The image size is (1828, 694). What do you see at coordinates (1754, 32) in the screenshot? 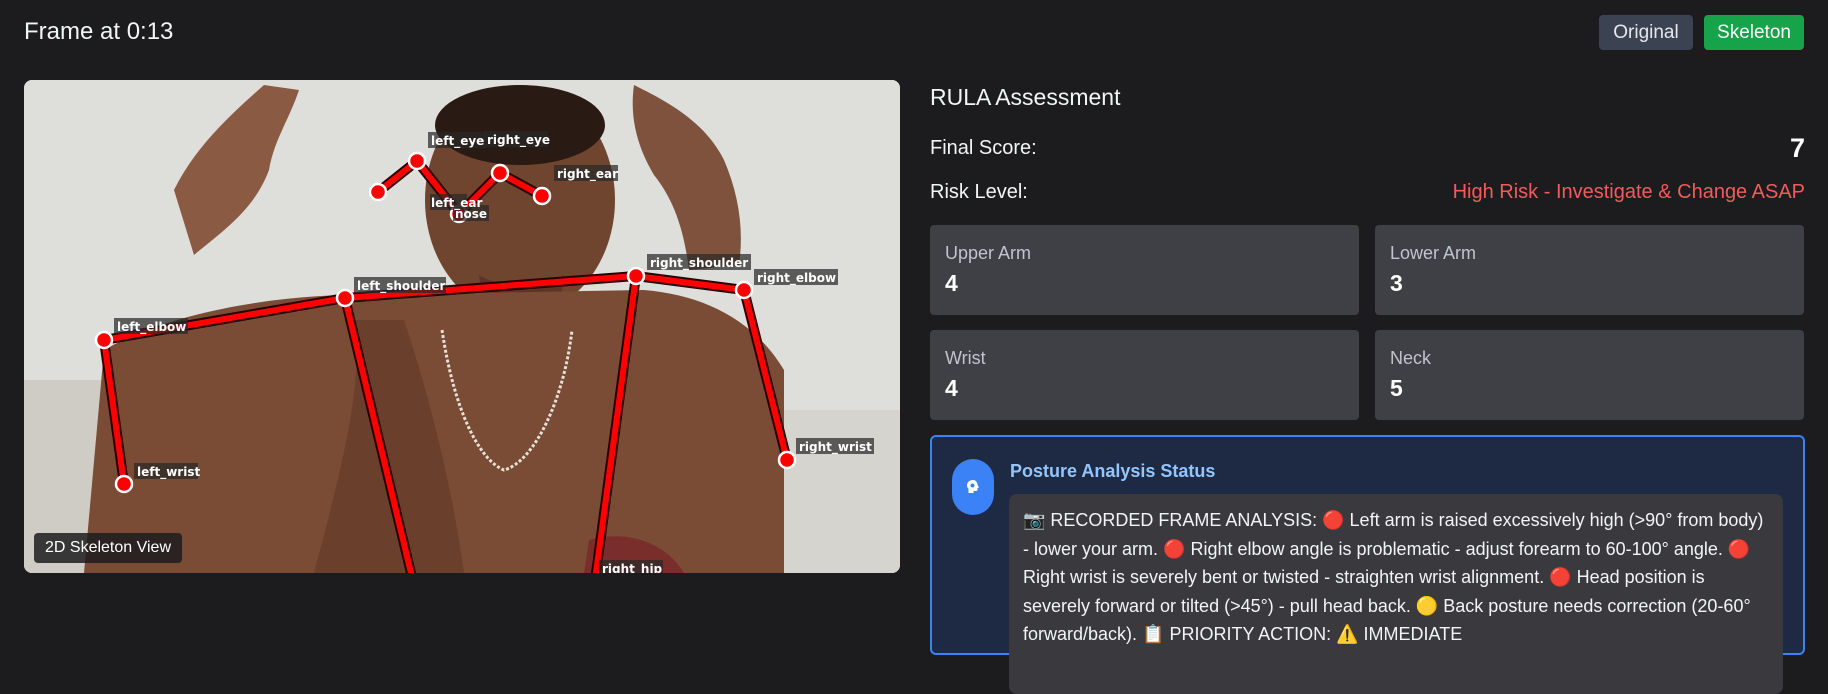
I see `skeleton-view-button: Skeleton` at bounding box center [1754, 32].